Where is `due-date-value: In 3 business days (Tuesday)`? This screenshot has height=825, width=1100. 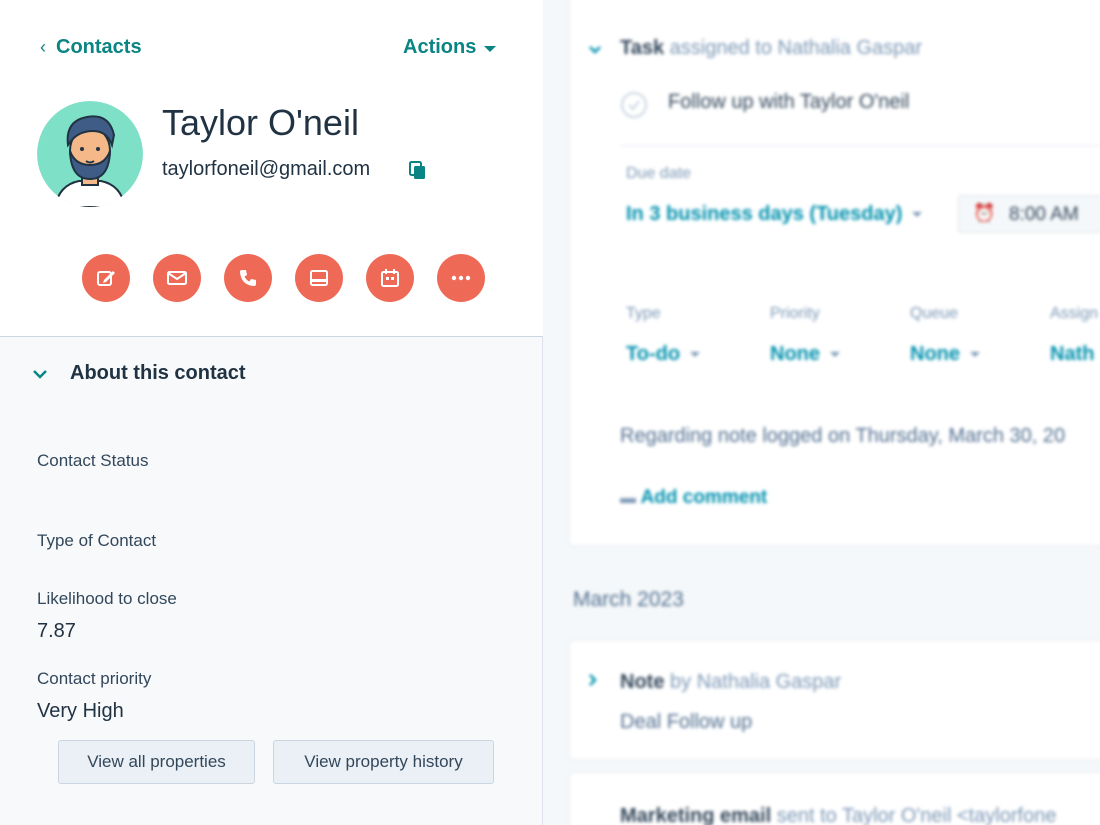 due-date-value: In 3 business days (Tuesday) is located at coordinates (764, 214).